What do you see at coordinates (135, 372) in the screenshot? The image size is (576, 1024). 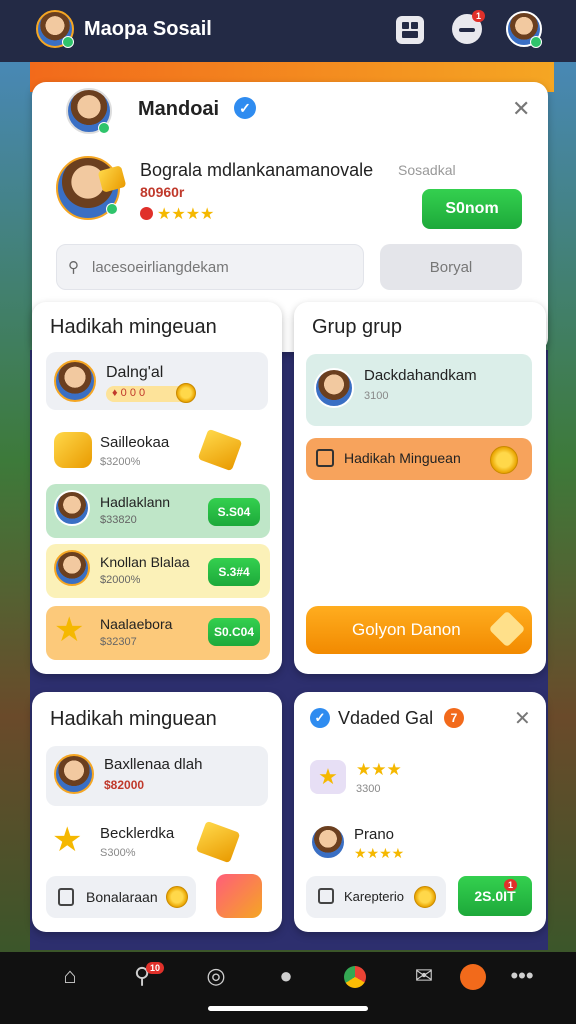 I see `weekly-top-user-name: Dalng'al` at bounding box center [135, 372].